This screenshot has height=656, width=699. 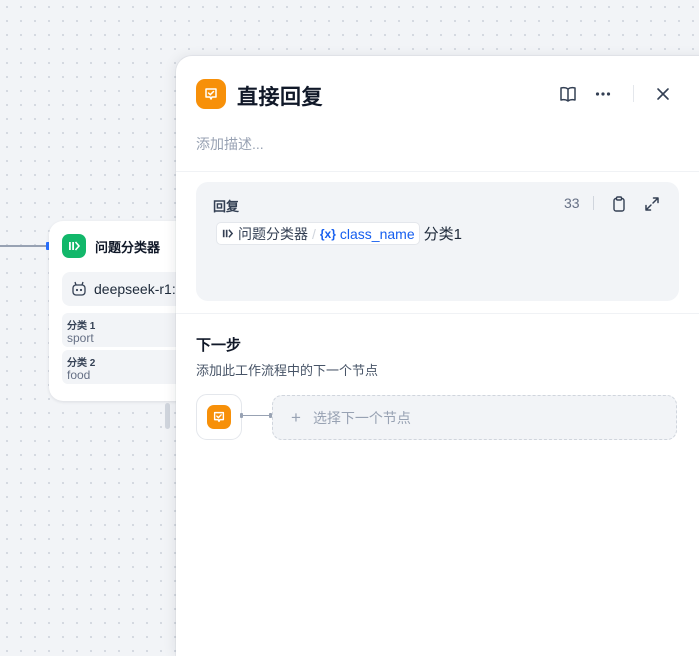 What do you see at coordinates (568, 94) in the screenshot?
I see `book-icon` at bounding box center [568, 94].